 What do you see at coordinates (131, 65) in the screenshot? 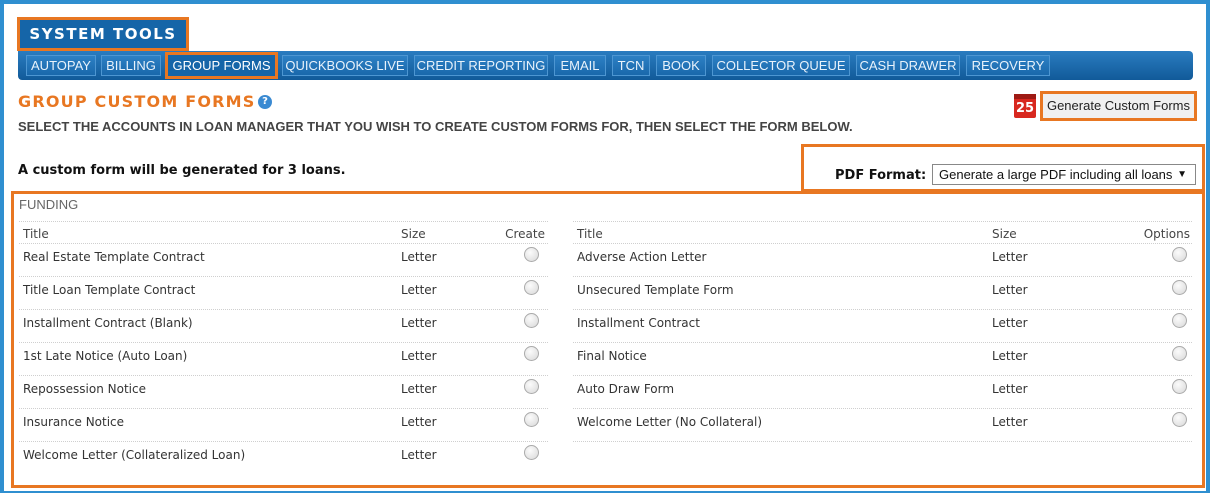
I see `tab-billing: BILLING` at bounding box center [131, 65].